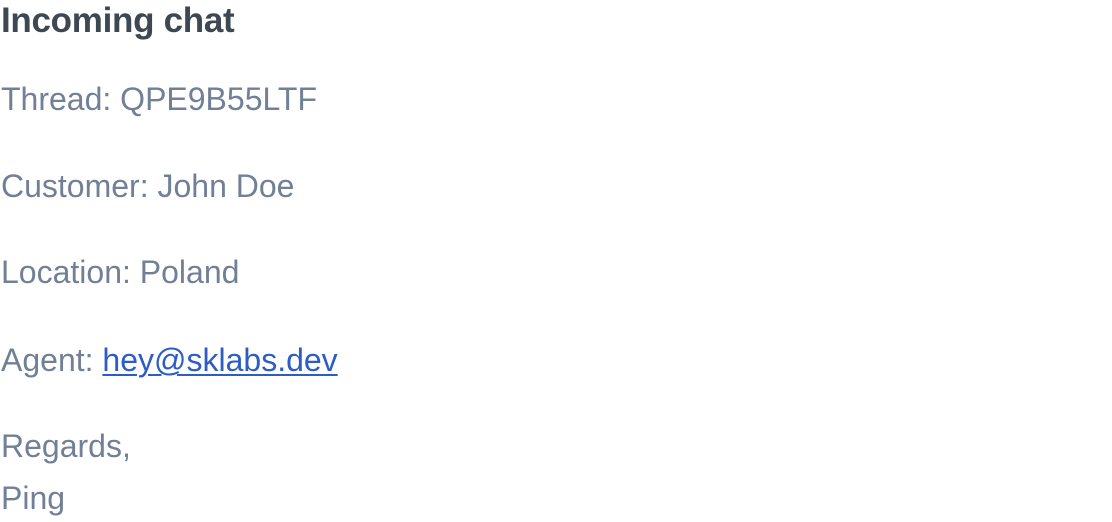 This screenshot has width=1112, height=522. What do you see at coordinates (70, 272) in the screenshot?
I see `location-label: Location:` at bounding box center [70, 272].